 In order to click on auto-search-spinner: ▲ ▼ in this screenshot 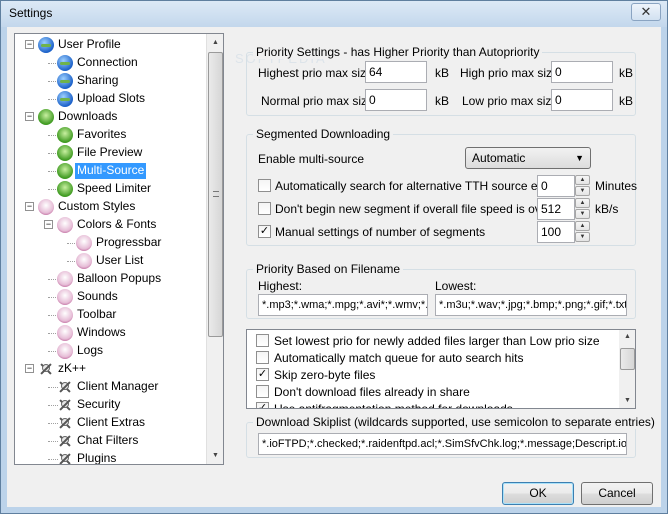, I will do `click(582, 186)`.